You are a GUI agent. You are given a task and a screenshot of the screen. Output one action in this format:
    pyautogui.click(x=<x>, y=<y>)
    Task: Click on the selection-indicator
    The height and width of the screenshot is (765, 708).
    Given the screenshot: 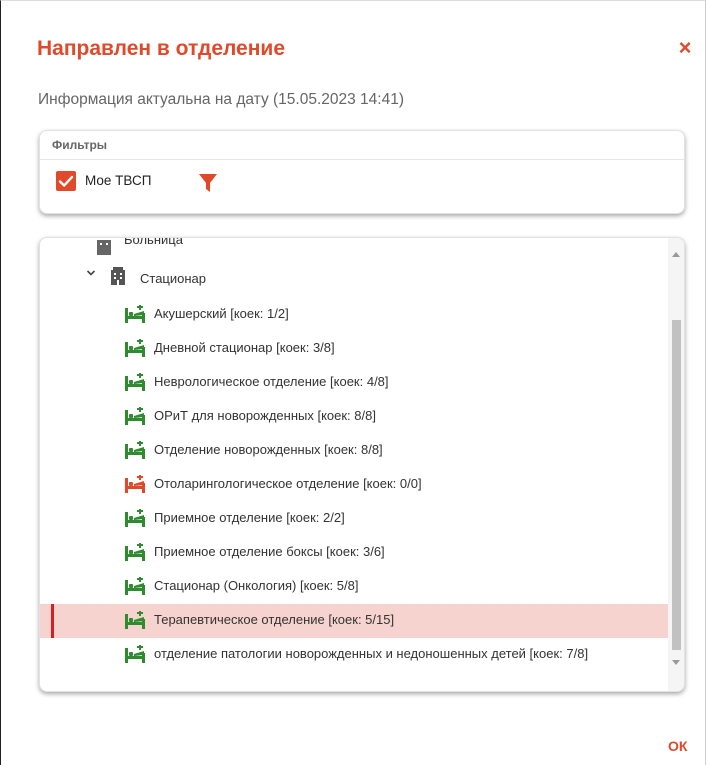 What is the action you would take?
    pyautogui.click(x=52, y=621)
    